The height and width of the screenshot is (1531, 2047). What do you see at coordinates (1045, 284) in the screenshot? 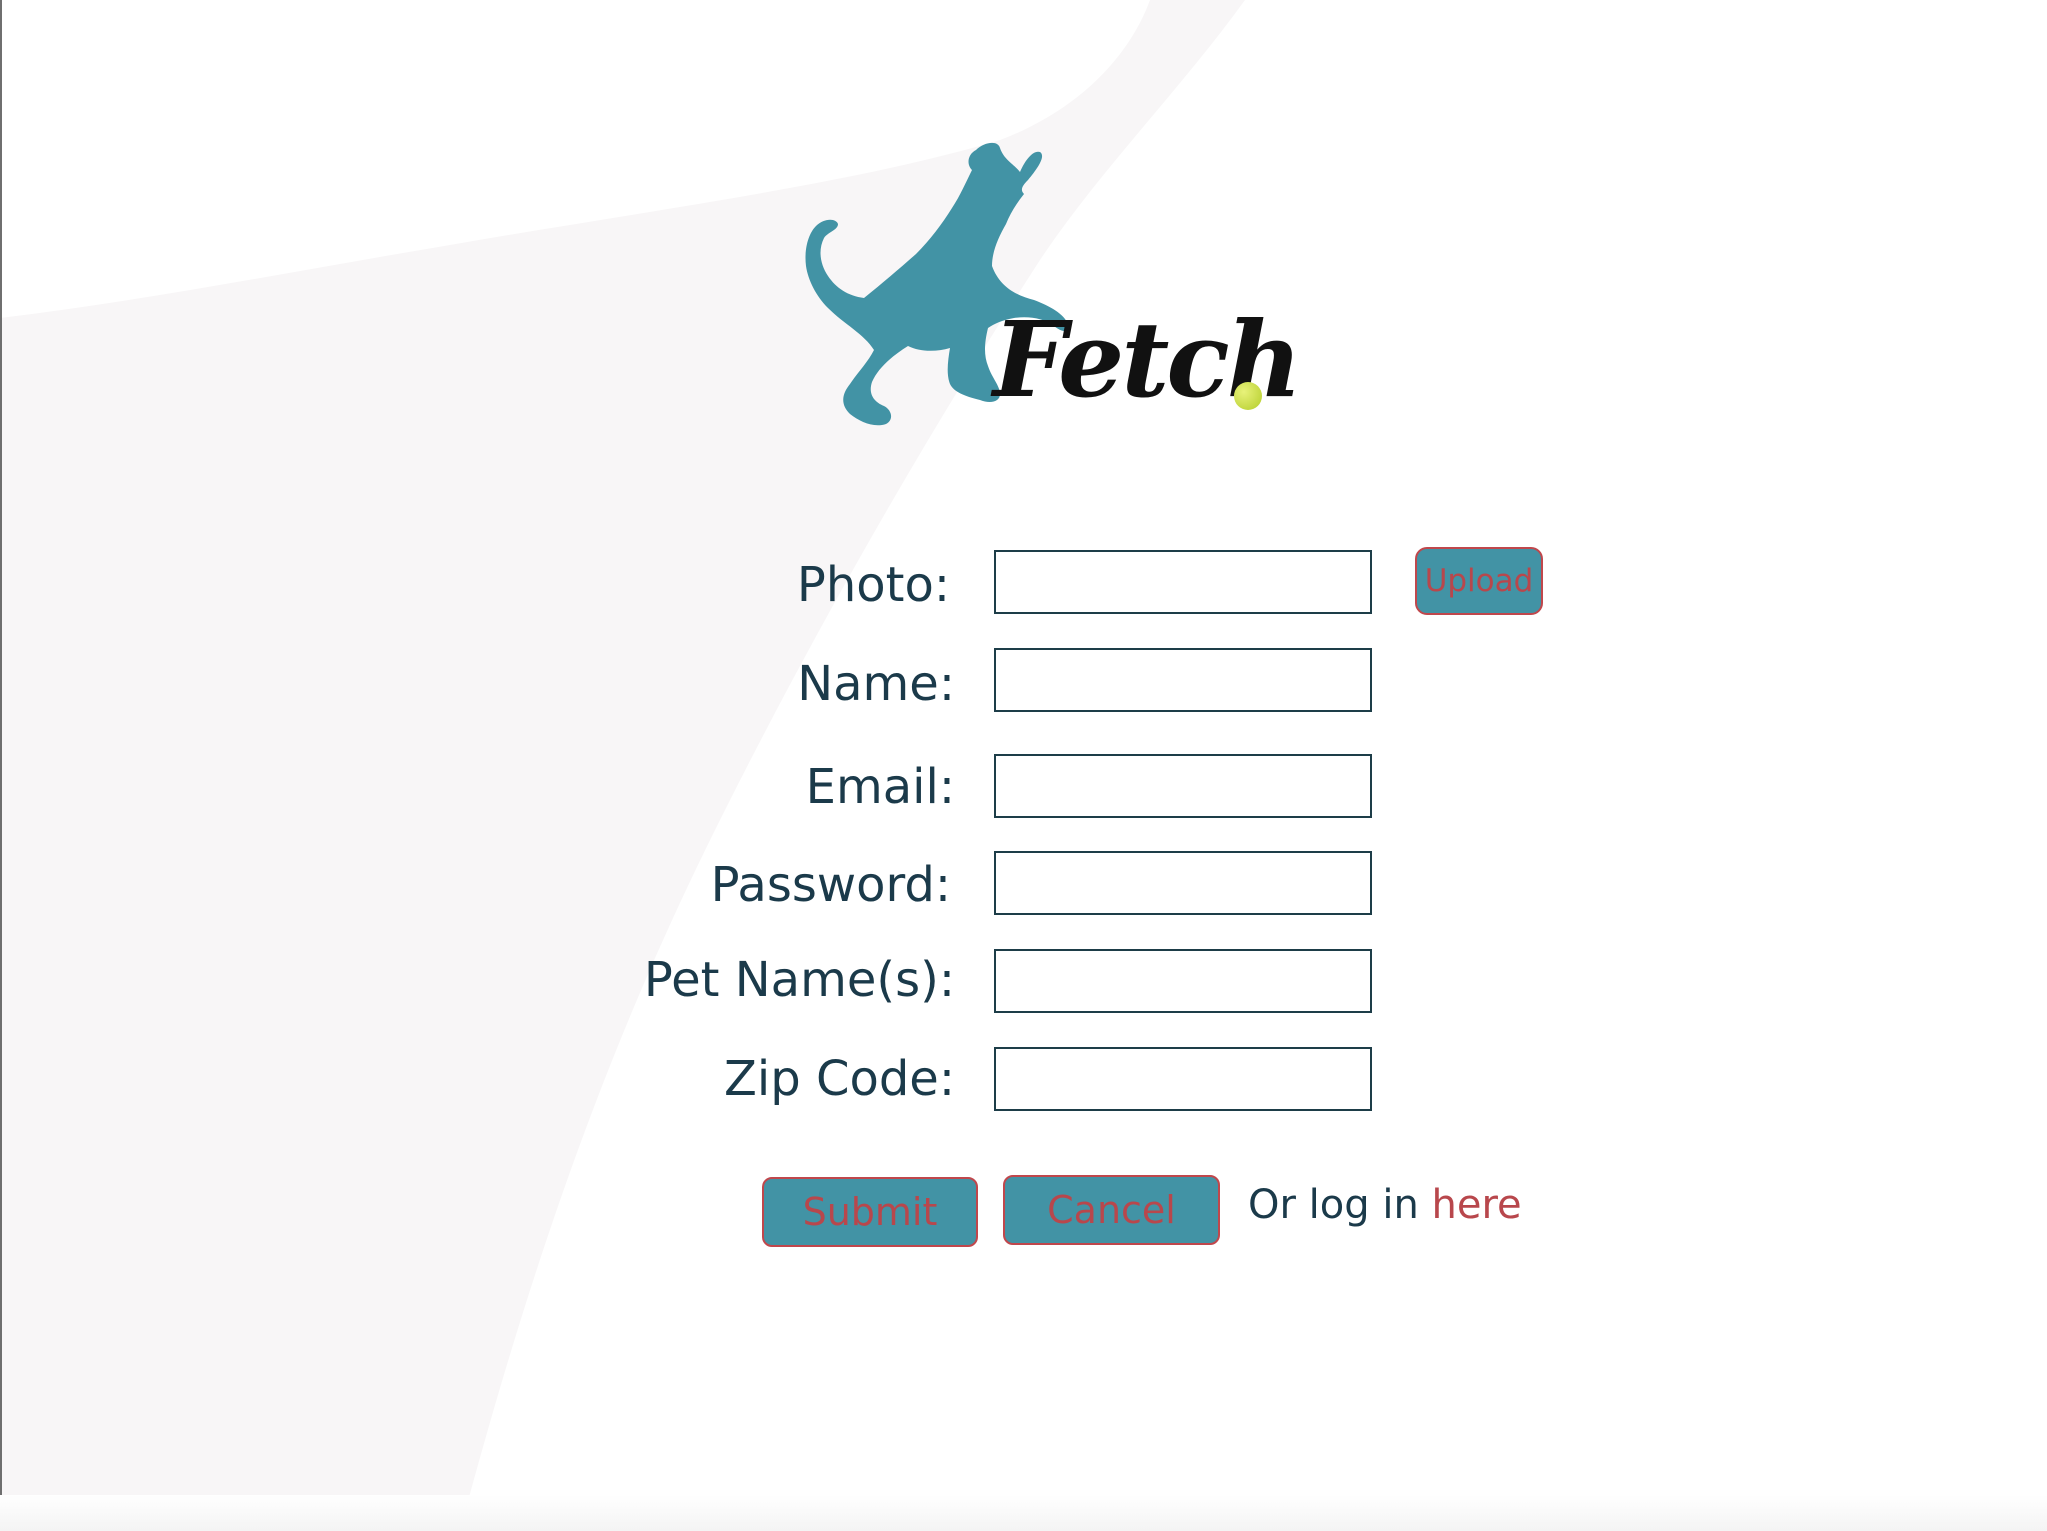
I see `fetch-logo: Fetch` at bounding box center [1045, 284].